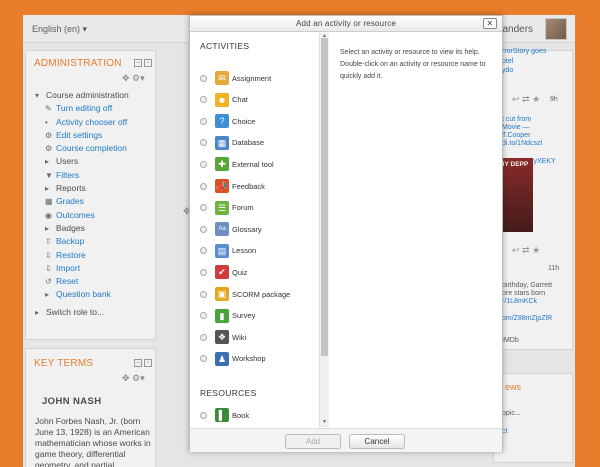  Describe the element at coordinates (222, 99) in the screenshot. I see `chat-icon: ☻` at that location.